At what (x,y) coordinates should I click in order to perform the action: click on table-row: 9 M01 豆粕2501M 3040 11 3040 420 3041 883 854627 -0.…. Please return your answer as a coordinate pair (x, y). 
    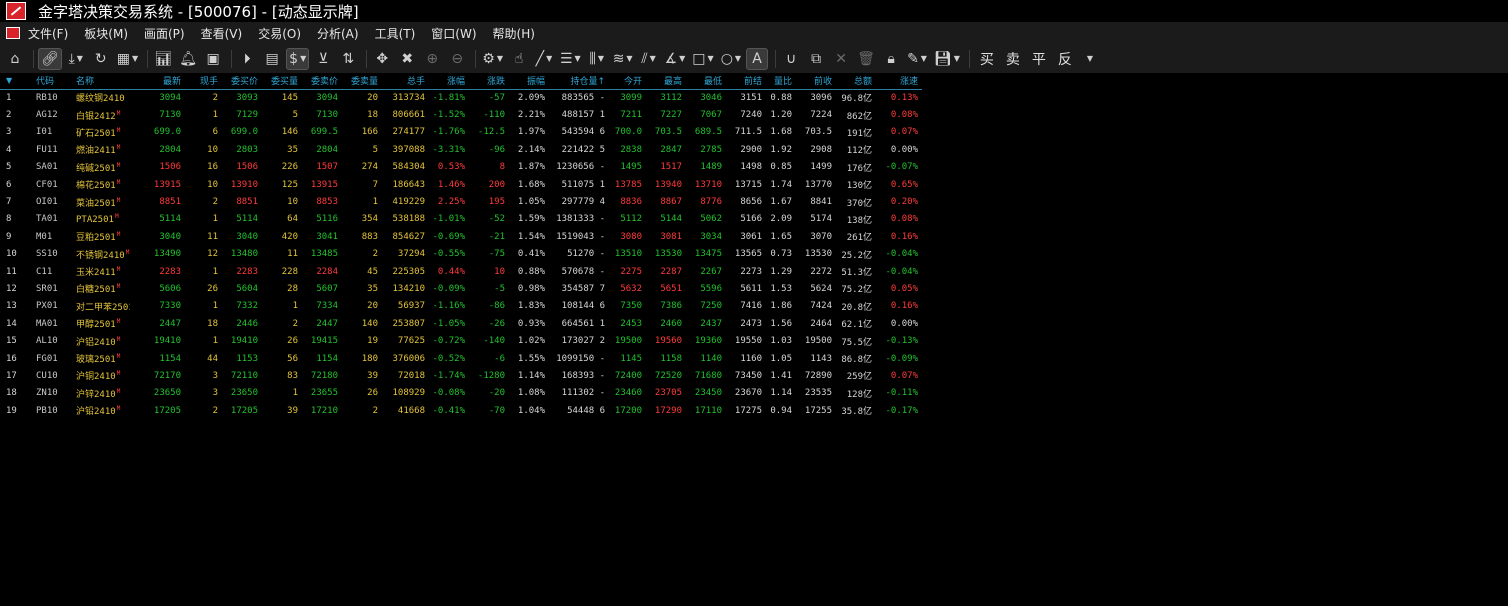
    Looking at the image, I should click on (461, 236).